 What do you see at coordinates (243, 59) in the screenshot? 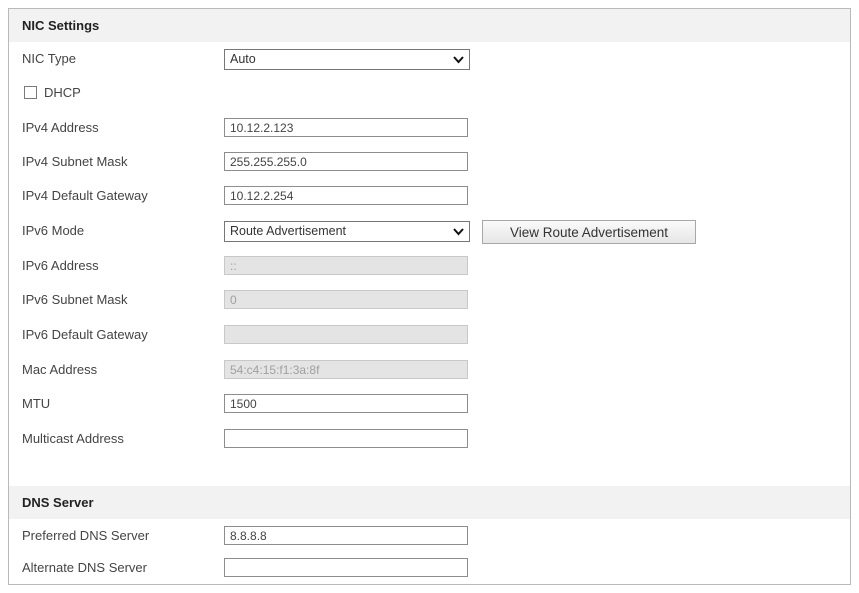
I see `nic-type-value: Auto` at bounding box center [243, 59].